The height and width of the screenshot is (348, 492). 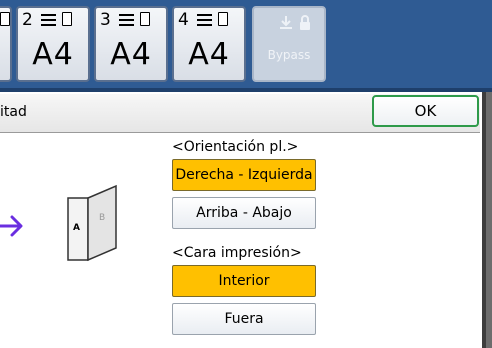 What do you see at coordinates (11, 226) in the screenshot?
I see `arrow-right-icon` at bounding box center [11, 226].